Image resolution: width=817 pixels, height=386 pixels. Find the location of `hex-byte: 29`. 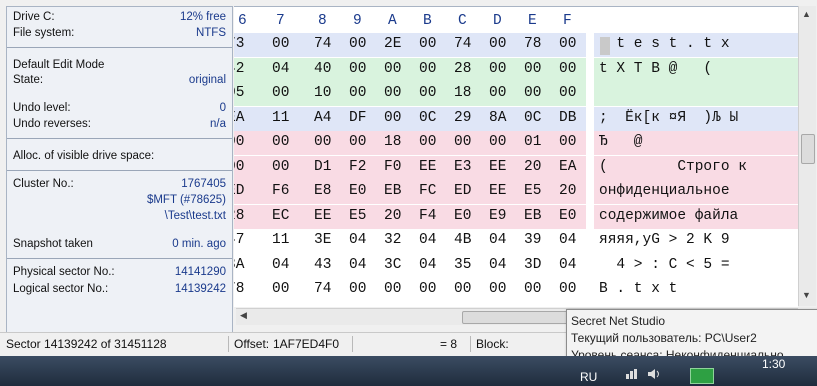

hex-byte: 29 is located at coordinates (462, 118).